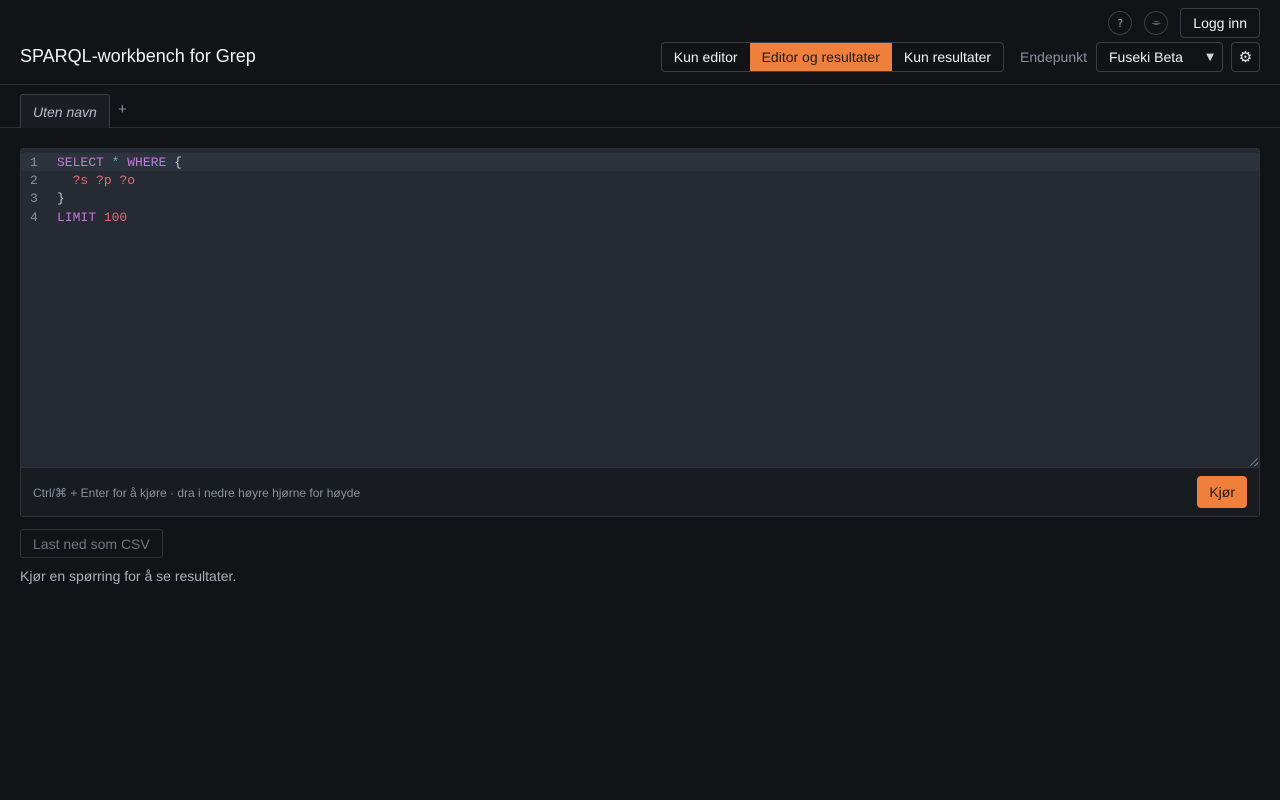 Image resolution: width=1280 pixels, height=800 pixels. Describe the element at coordinates (1146, 57) in the screenshot. I see `endpoint-selected-value: Fuseki Beta` at that location.